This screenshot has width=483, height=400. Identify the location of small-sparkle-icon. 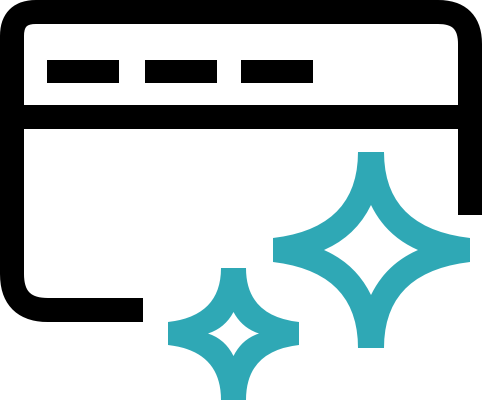
(233, 334).